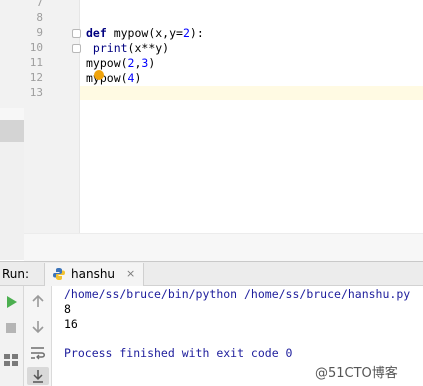 The image size is (423, 386). What do you see at coordinates (38, 327) in the screenshot?
I see `down-arrow-icon` at bounding box center [38, 327].